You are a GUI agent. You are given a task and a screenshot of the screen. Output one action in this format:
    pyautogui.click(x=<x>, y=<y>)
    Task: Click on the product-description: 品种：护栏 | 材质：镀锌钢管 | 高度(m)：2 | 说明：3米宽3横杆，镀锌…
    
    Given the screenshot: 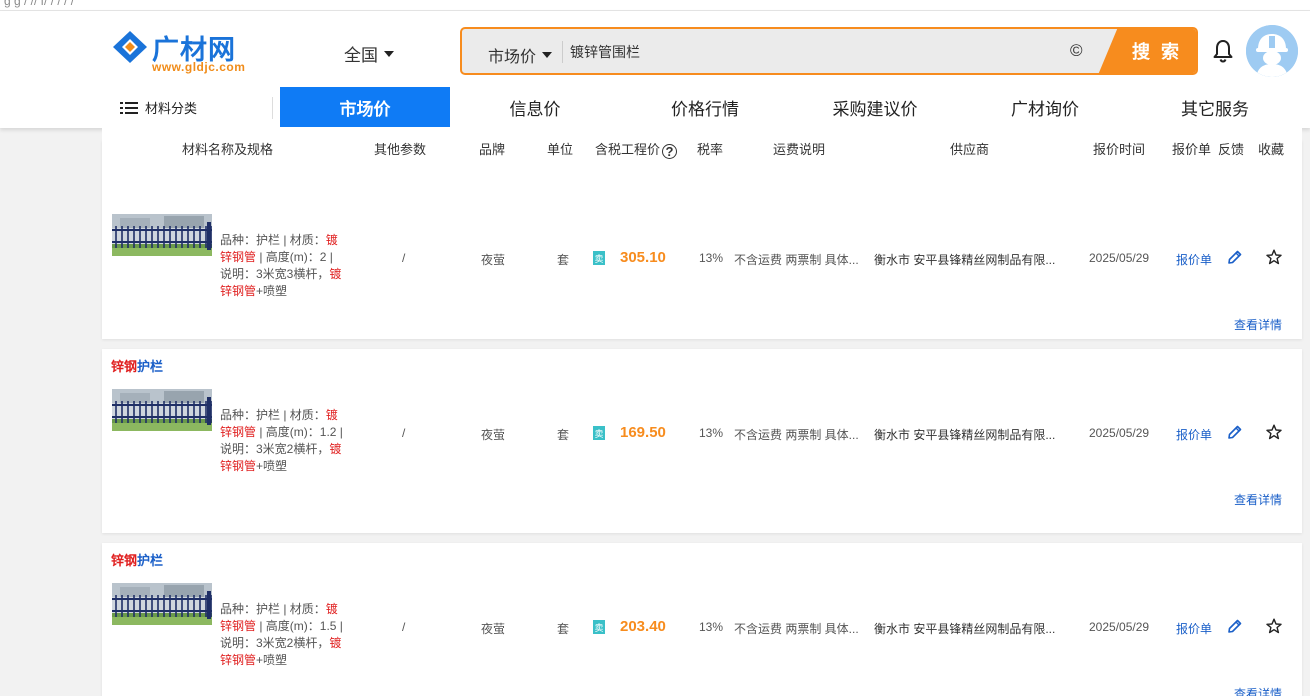 What is the action you would take?
    pyautogui.click(x=282, y=266)
    